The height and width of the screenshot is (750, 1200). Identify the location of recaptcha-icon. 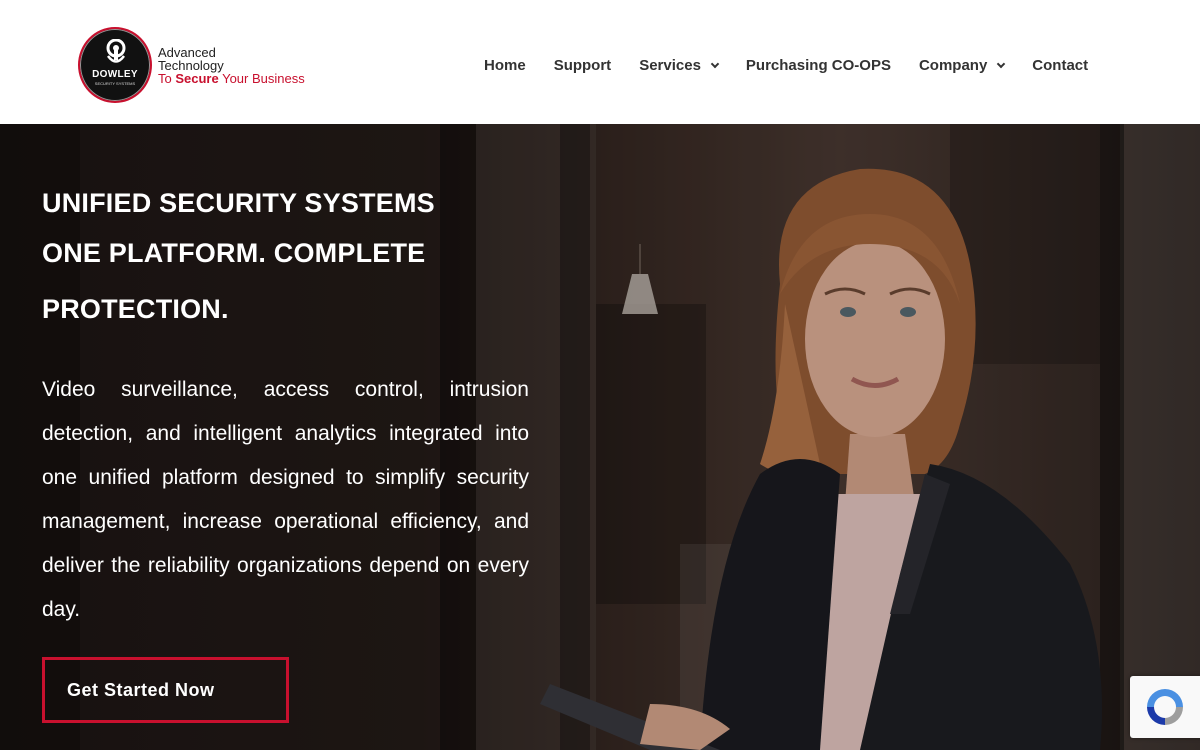
(1165, 707).